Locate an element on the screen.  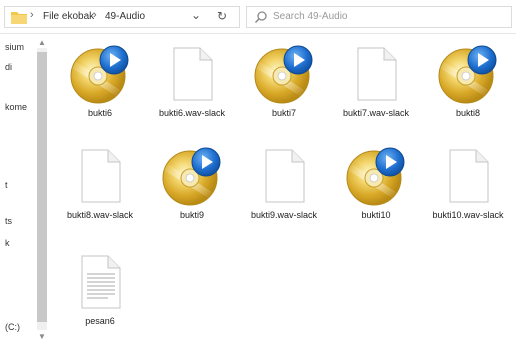
file-item: pesan6 is located at coordinates (100, 288).